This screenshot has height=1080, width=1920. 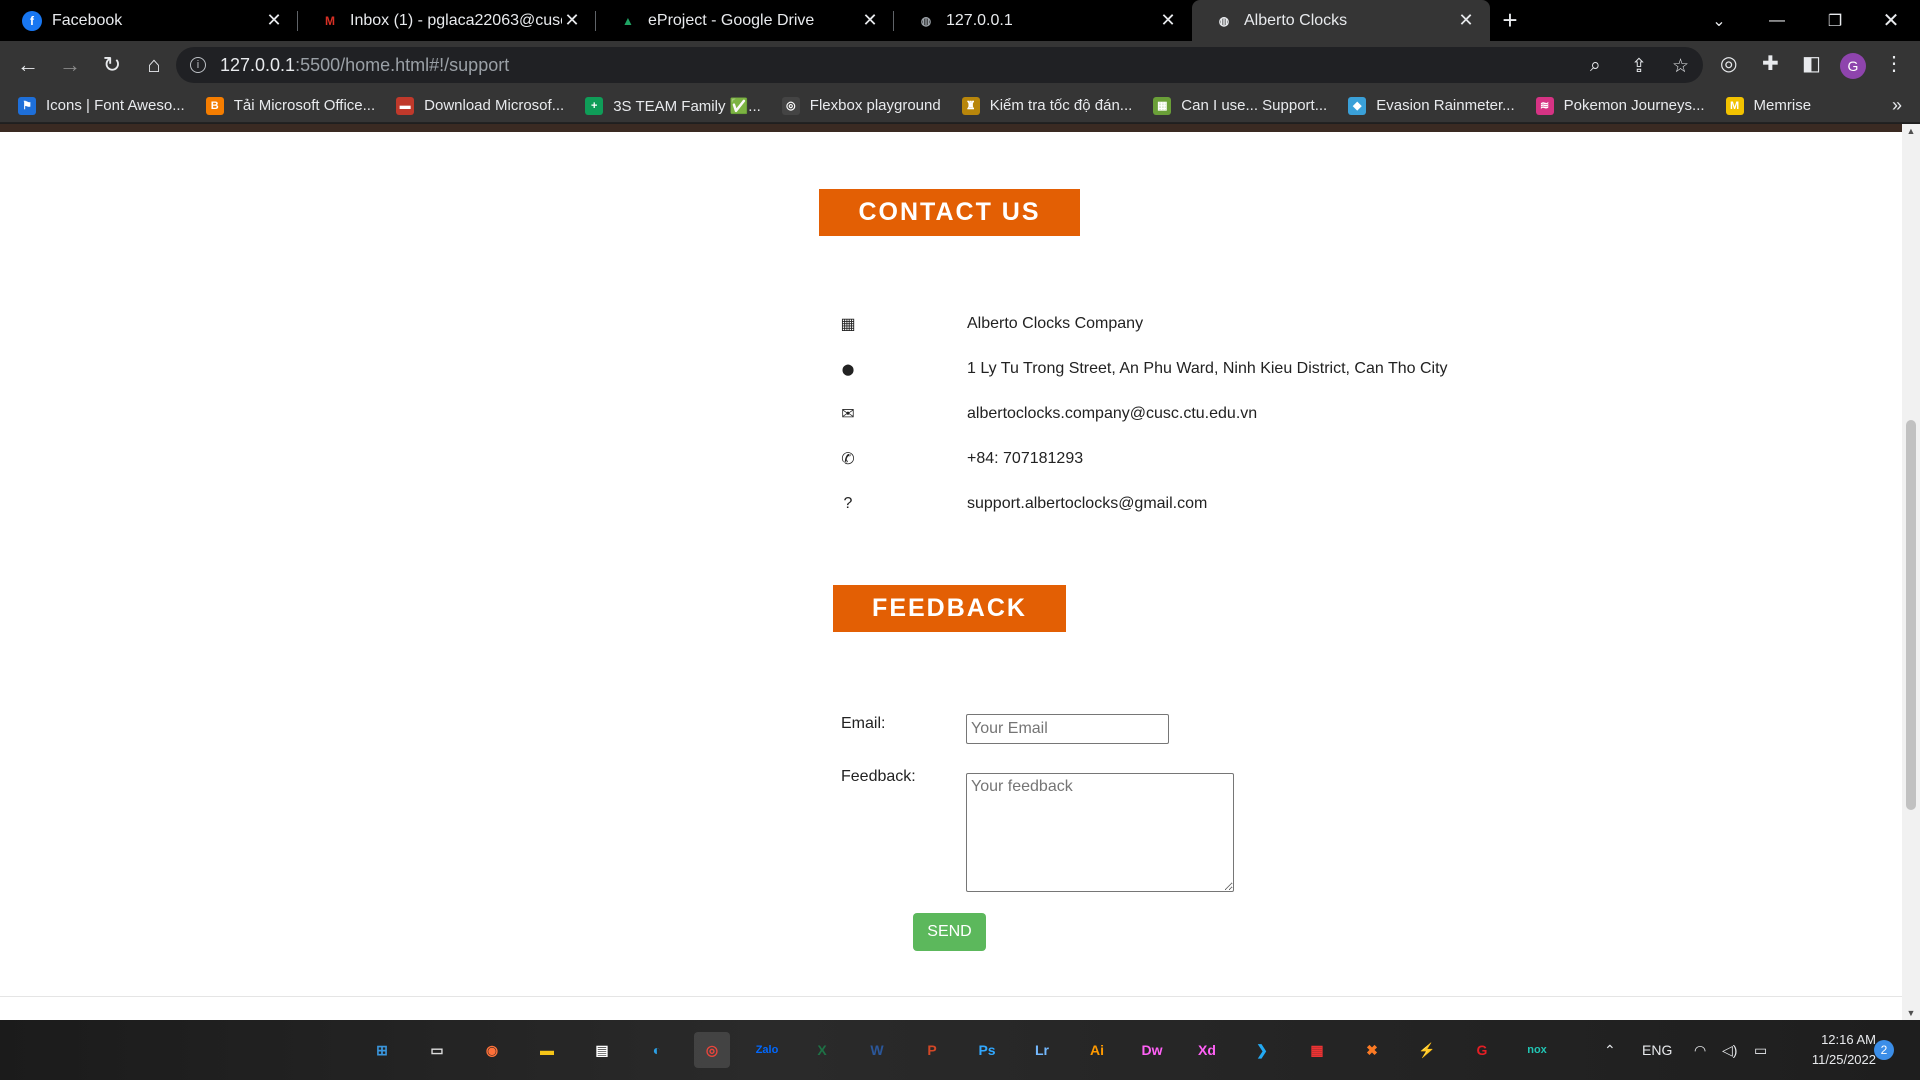 I want to click on tab-1: M Inbox (1) - pglaca22063@cusc.ctu✕, so click(x=447, y=20).